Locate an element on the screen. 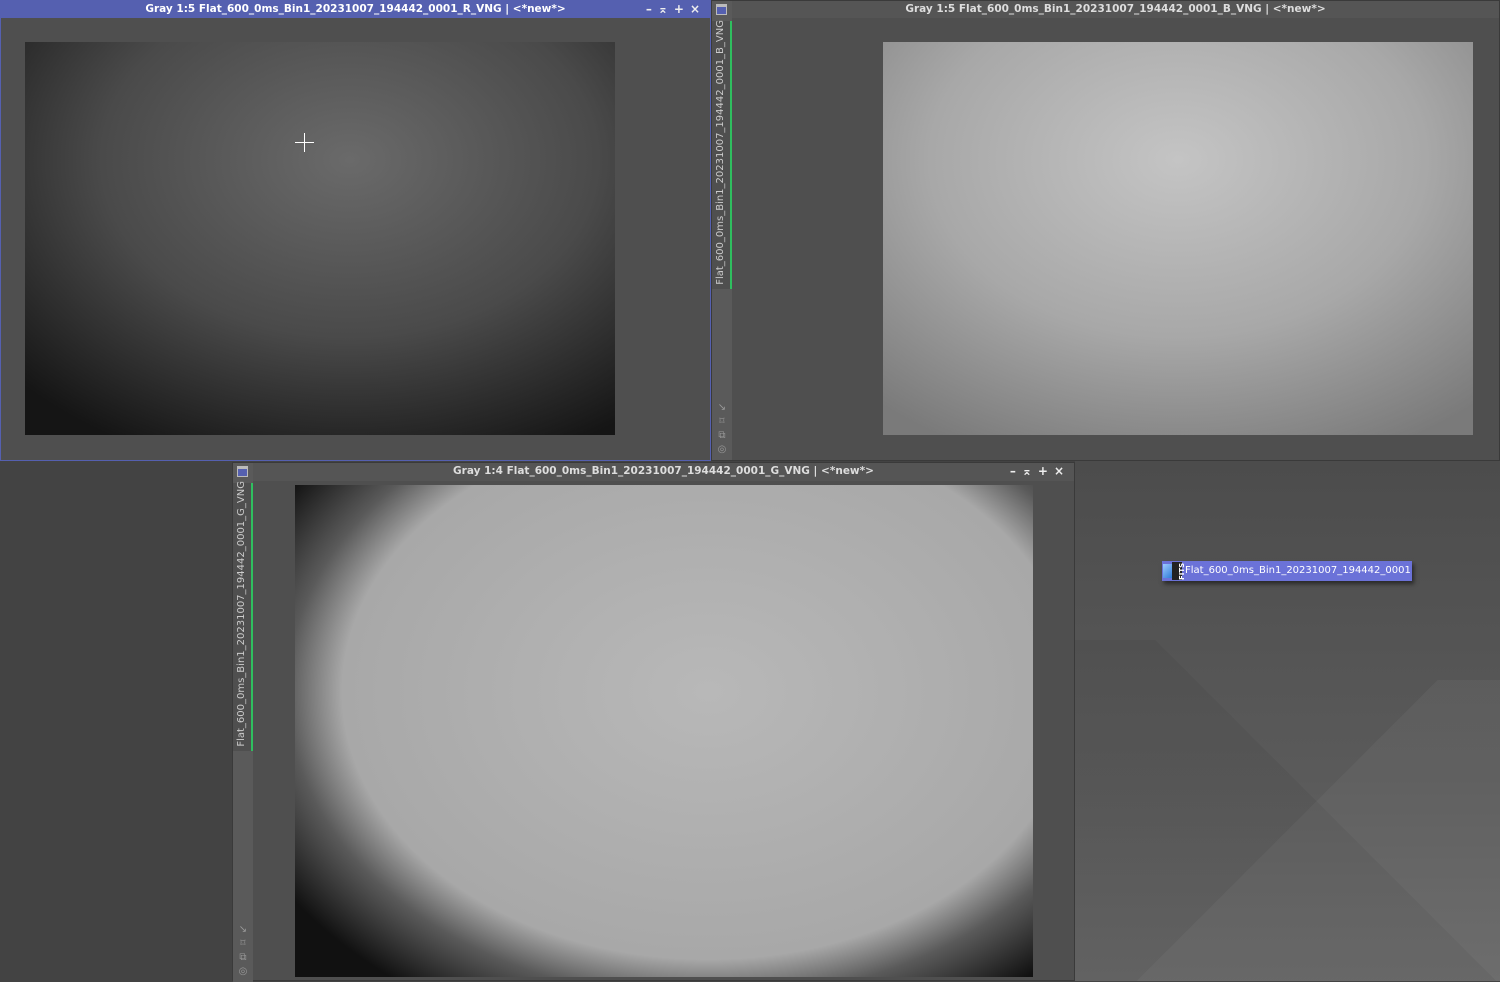 Image resolution: width=1500 pixels, height=982 pixels. cube-icon is located at coordinates (1167, 571).